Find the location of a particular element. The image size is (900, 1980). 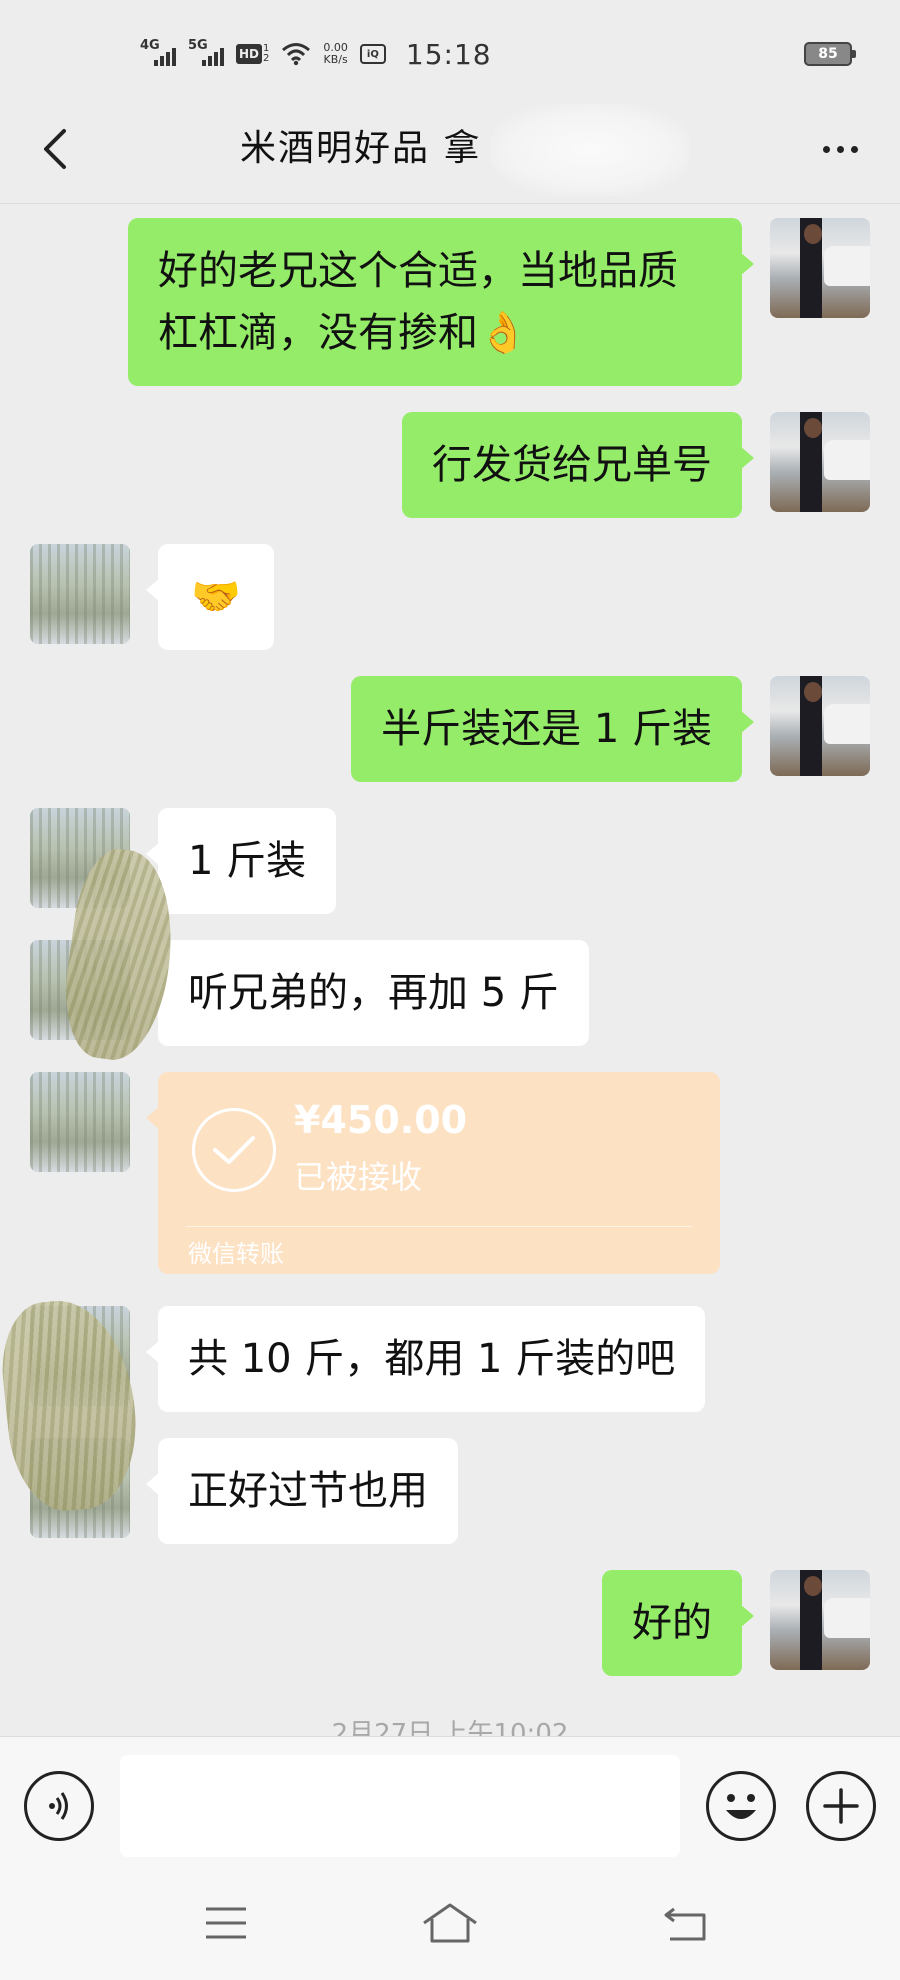

transfer-card: ¥450.00 已被接收 微信转账 is located at coordinates (433, 1173).